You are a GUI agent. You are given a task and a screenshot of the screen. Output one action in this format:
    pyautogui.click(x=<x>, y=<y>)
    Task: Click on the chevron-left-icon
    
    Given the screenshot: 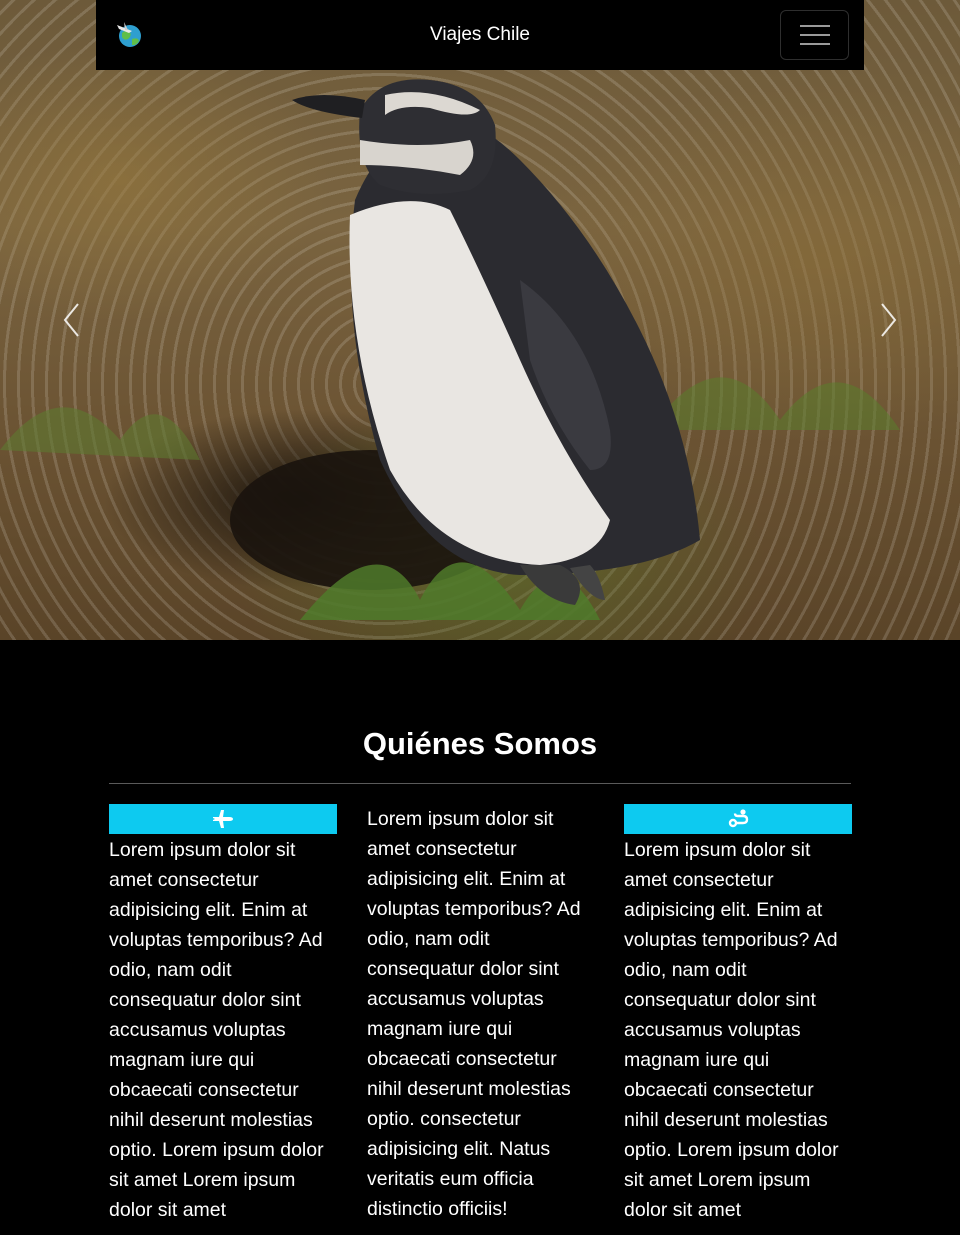 What is the action you would take?
    pyautogui.click(x=71, y=320)
    